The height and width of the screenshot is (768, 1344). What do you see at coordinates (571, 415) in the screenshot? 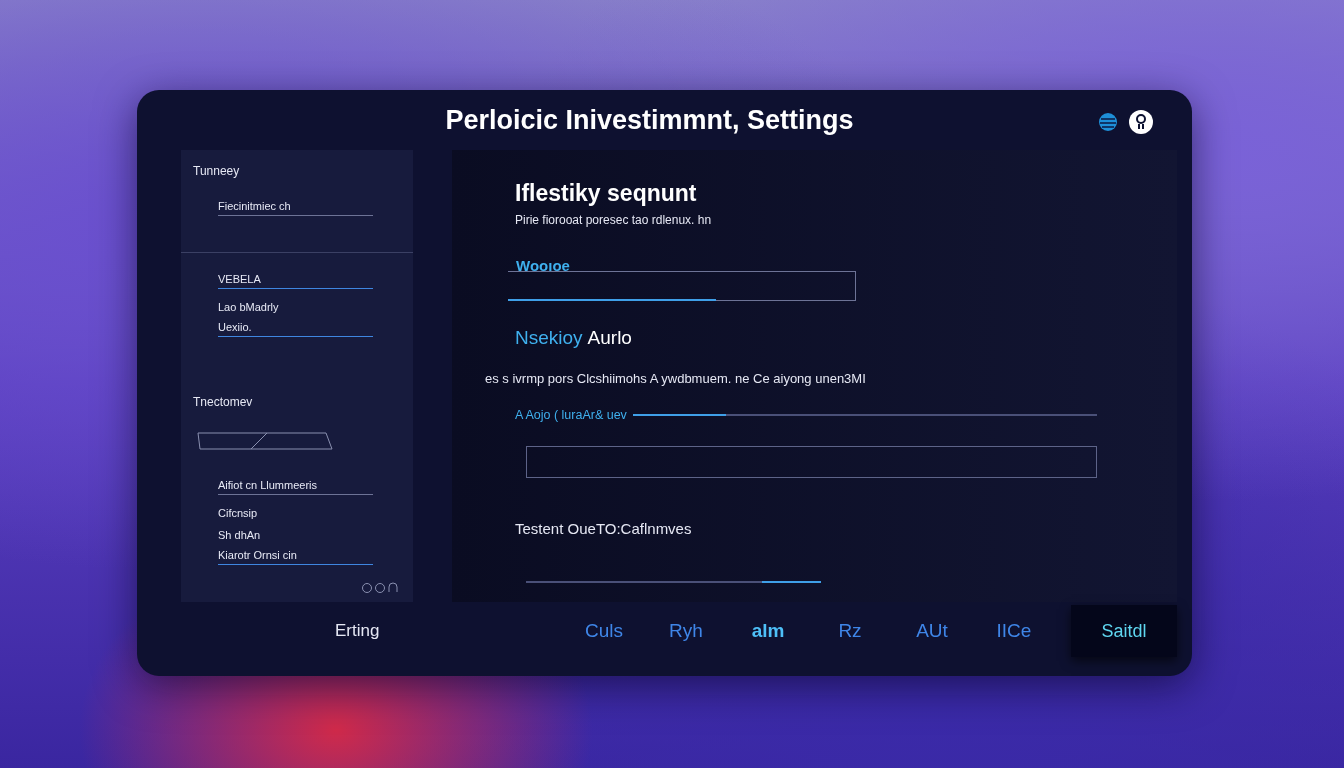
I see `field-label: A Aojo ( luraAr& uev` at bounding box center [571, 415].